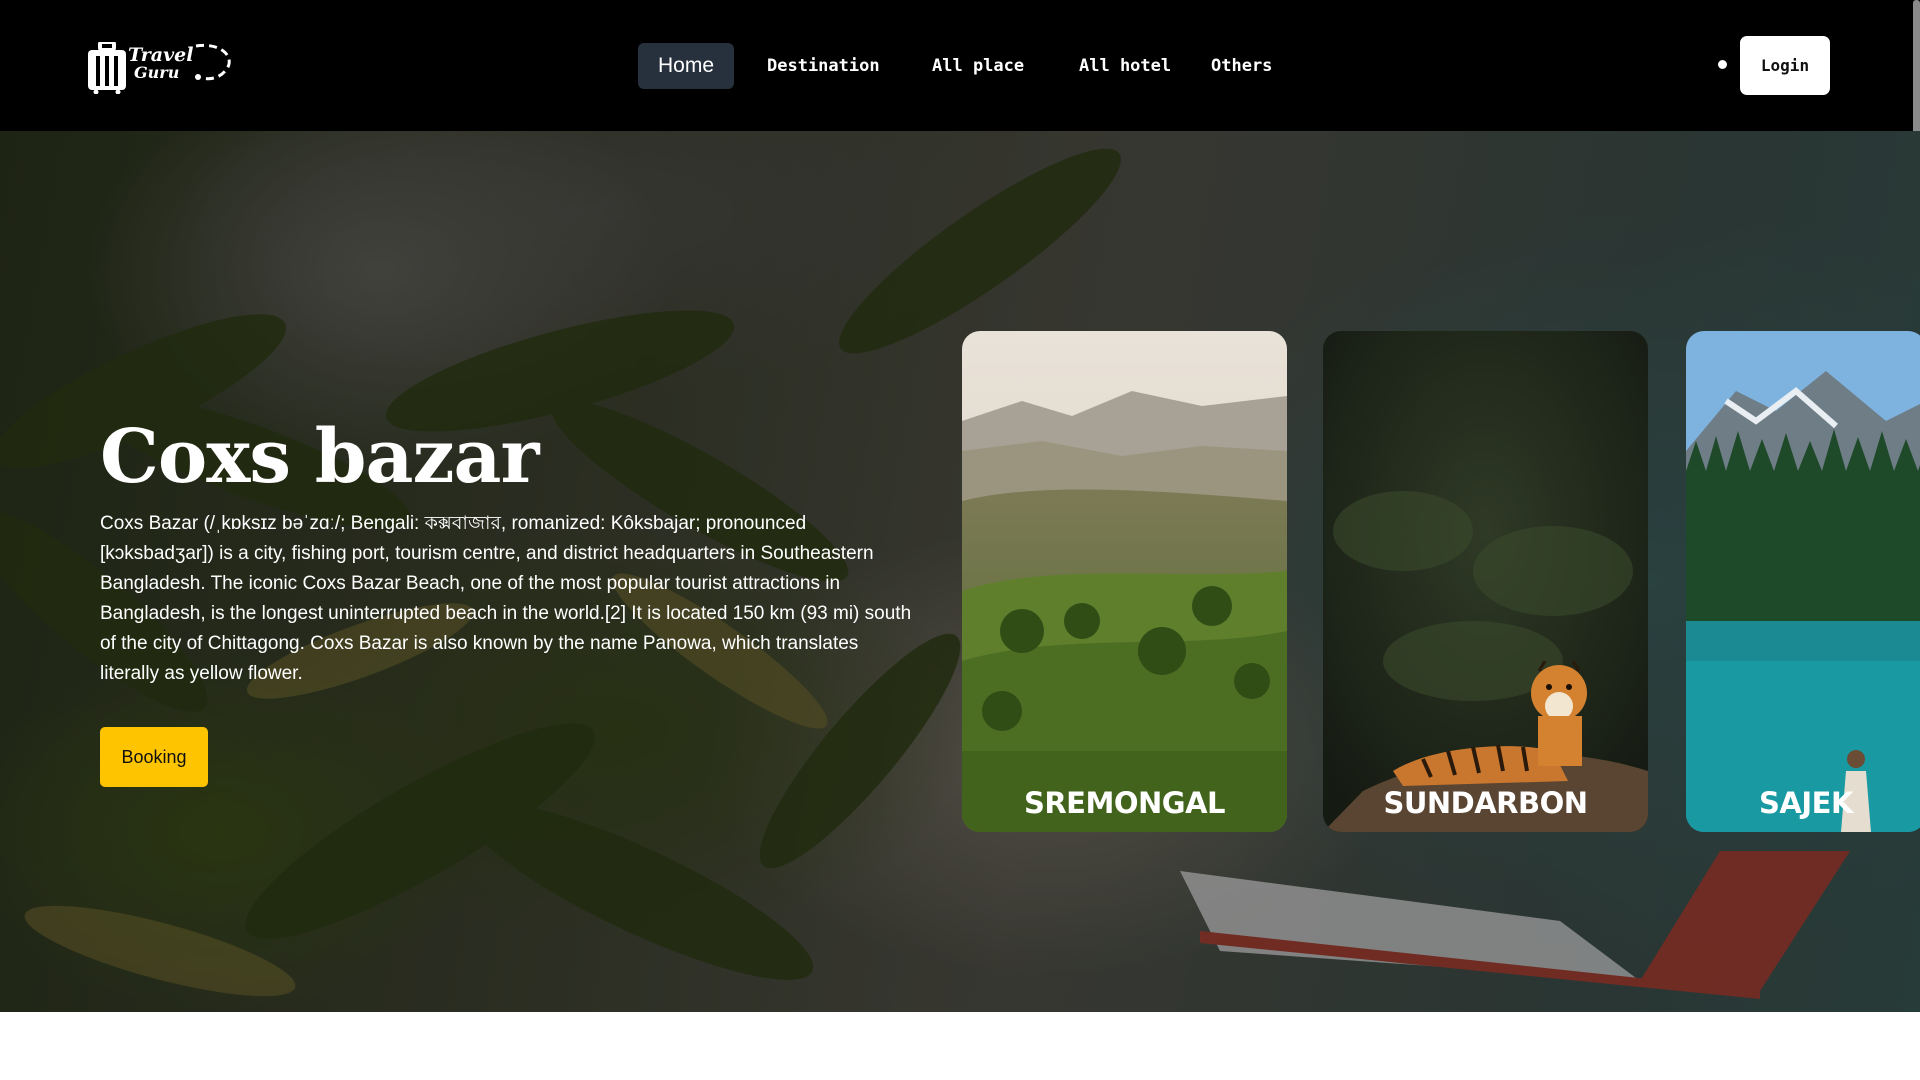 Image resolution: width=1920 pixels, height=1080 pixels. I want to click on nav-others: Others, so click(1241, 66).